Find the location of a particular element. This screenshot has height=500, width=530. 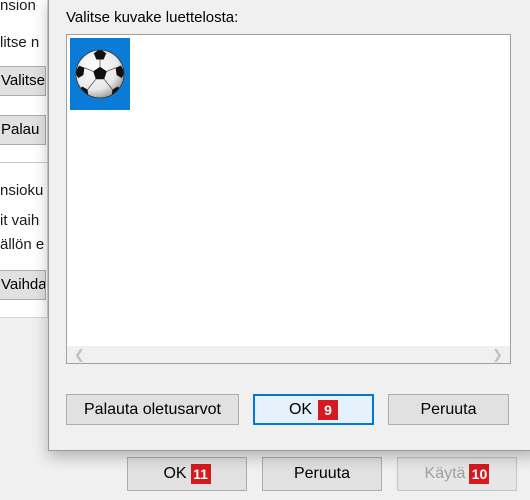

choose-picture-text: litse n is located at coordinates (20, 42).